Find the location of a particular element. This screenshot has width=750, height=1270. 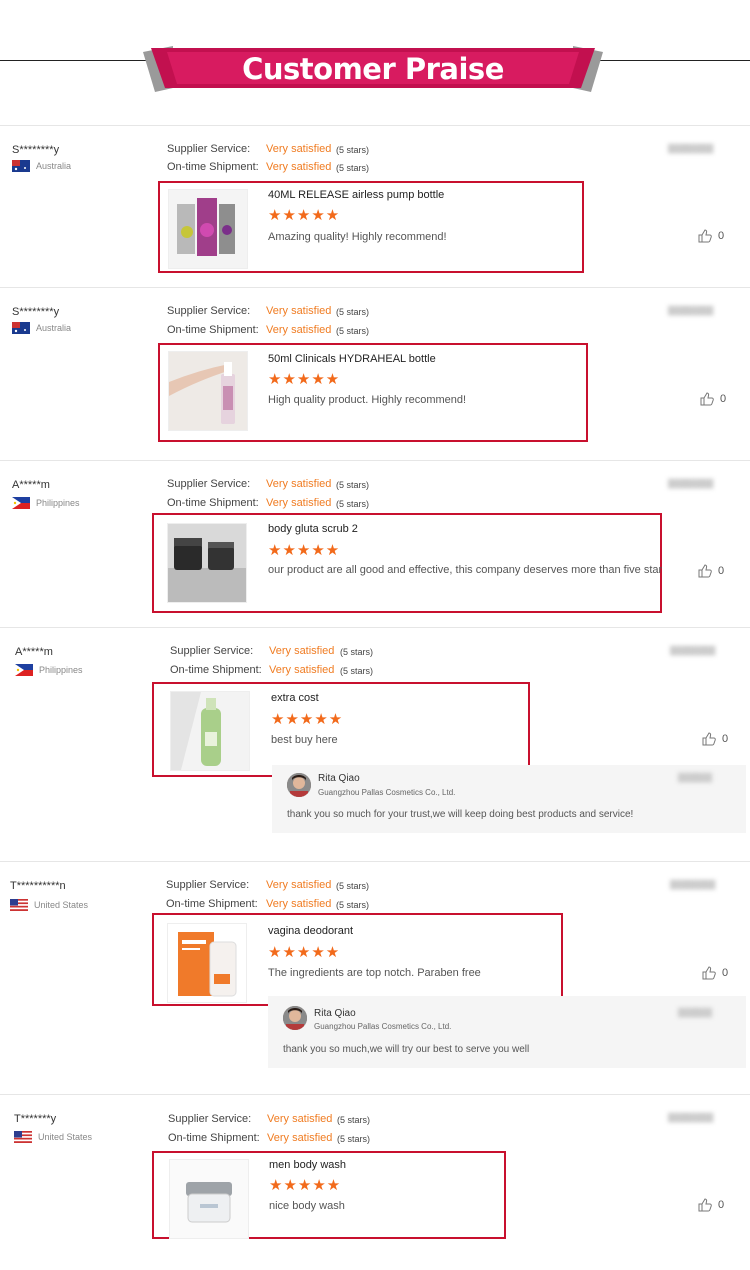

country-label: United States is located at coordinates (65, 1137).